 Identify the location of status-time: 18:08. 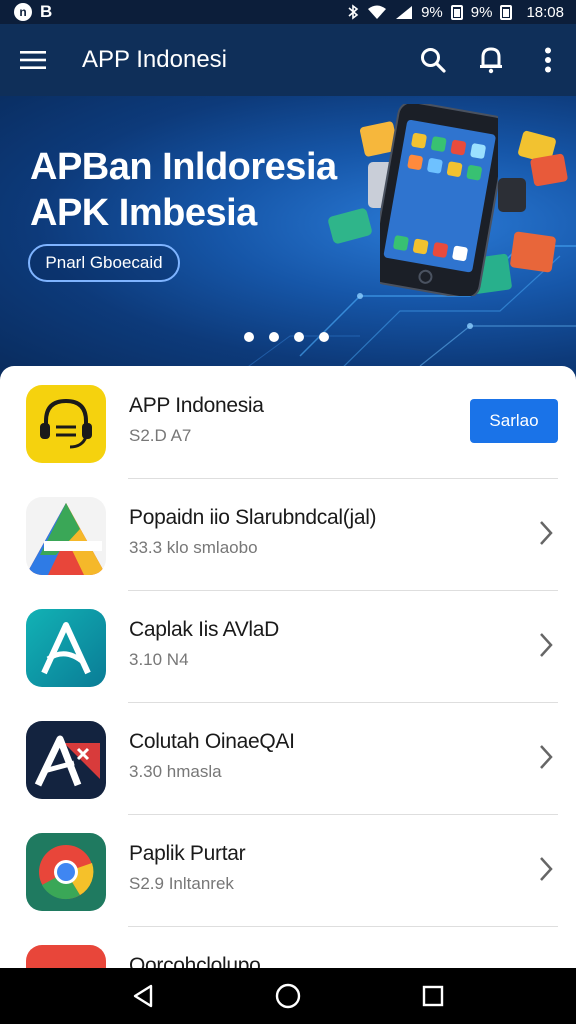
(545, 12).